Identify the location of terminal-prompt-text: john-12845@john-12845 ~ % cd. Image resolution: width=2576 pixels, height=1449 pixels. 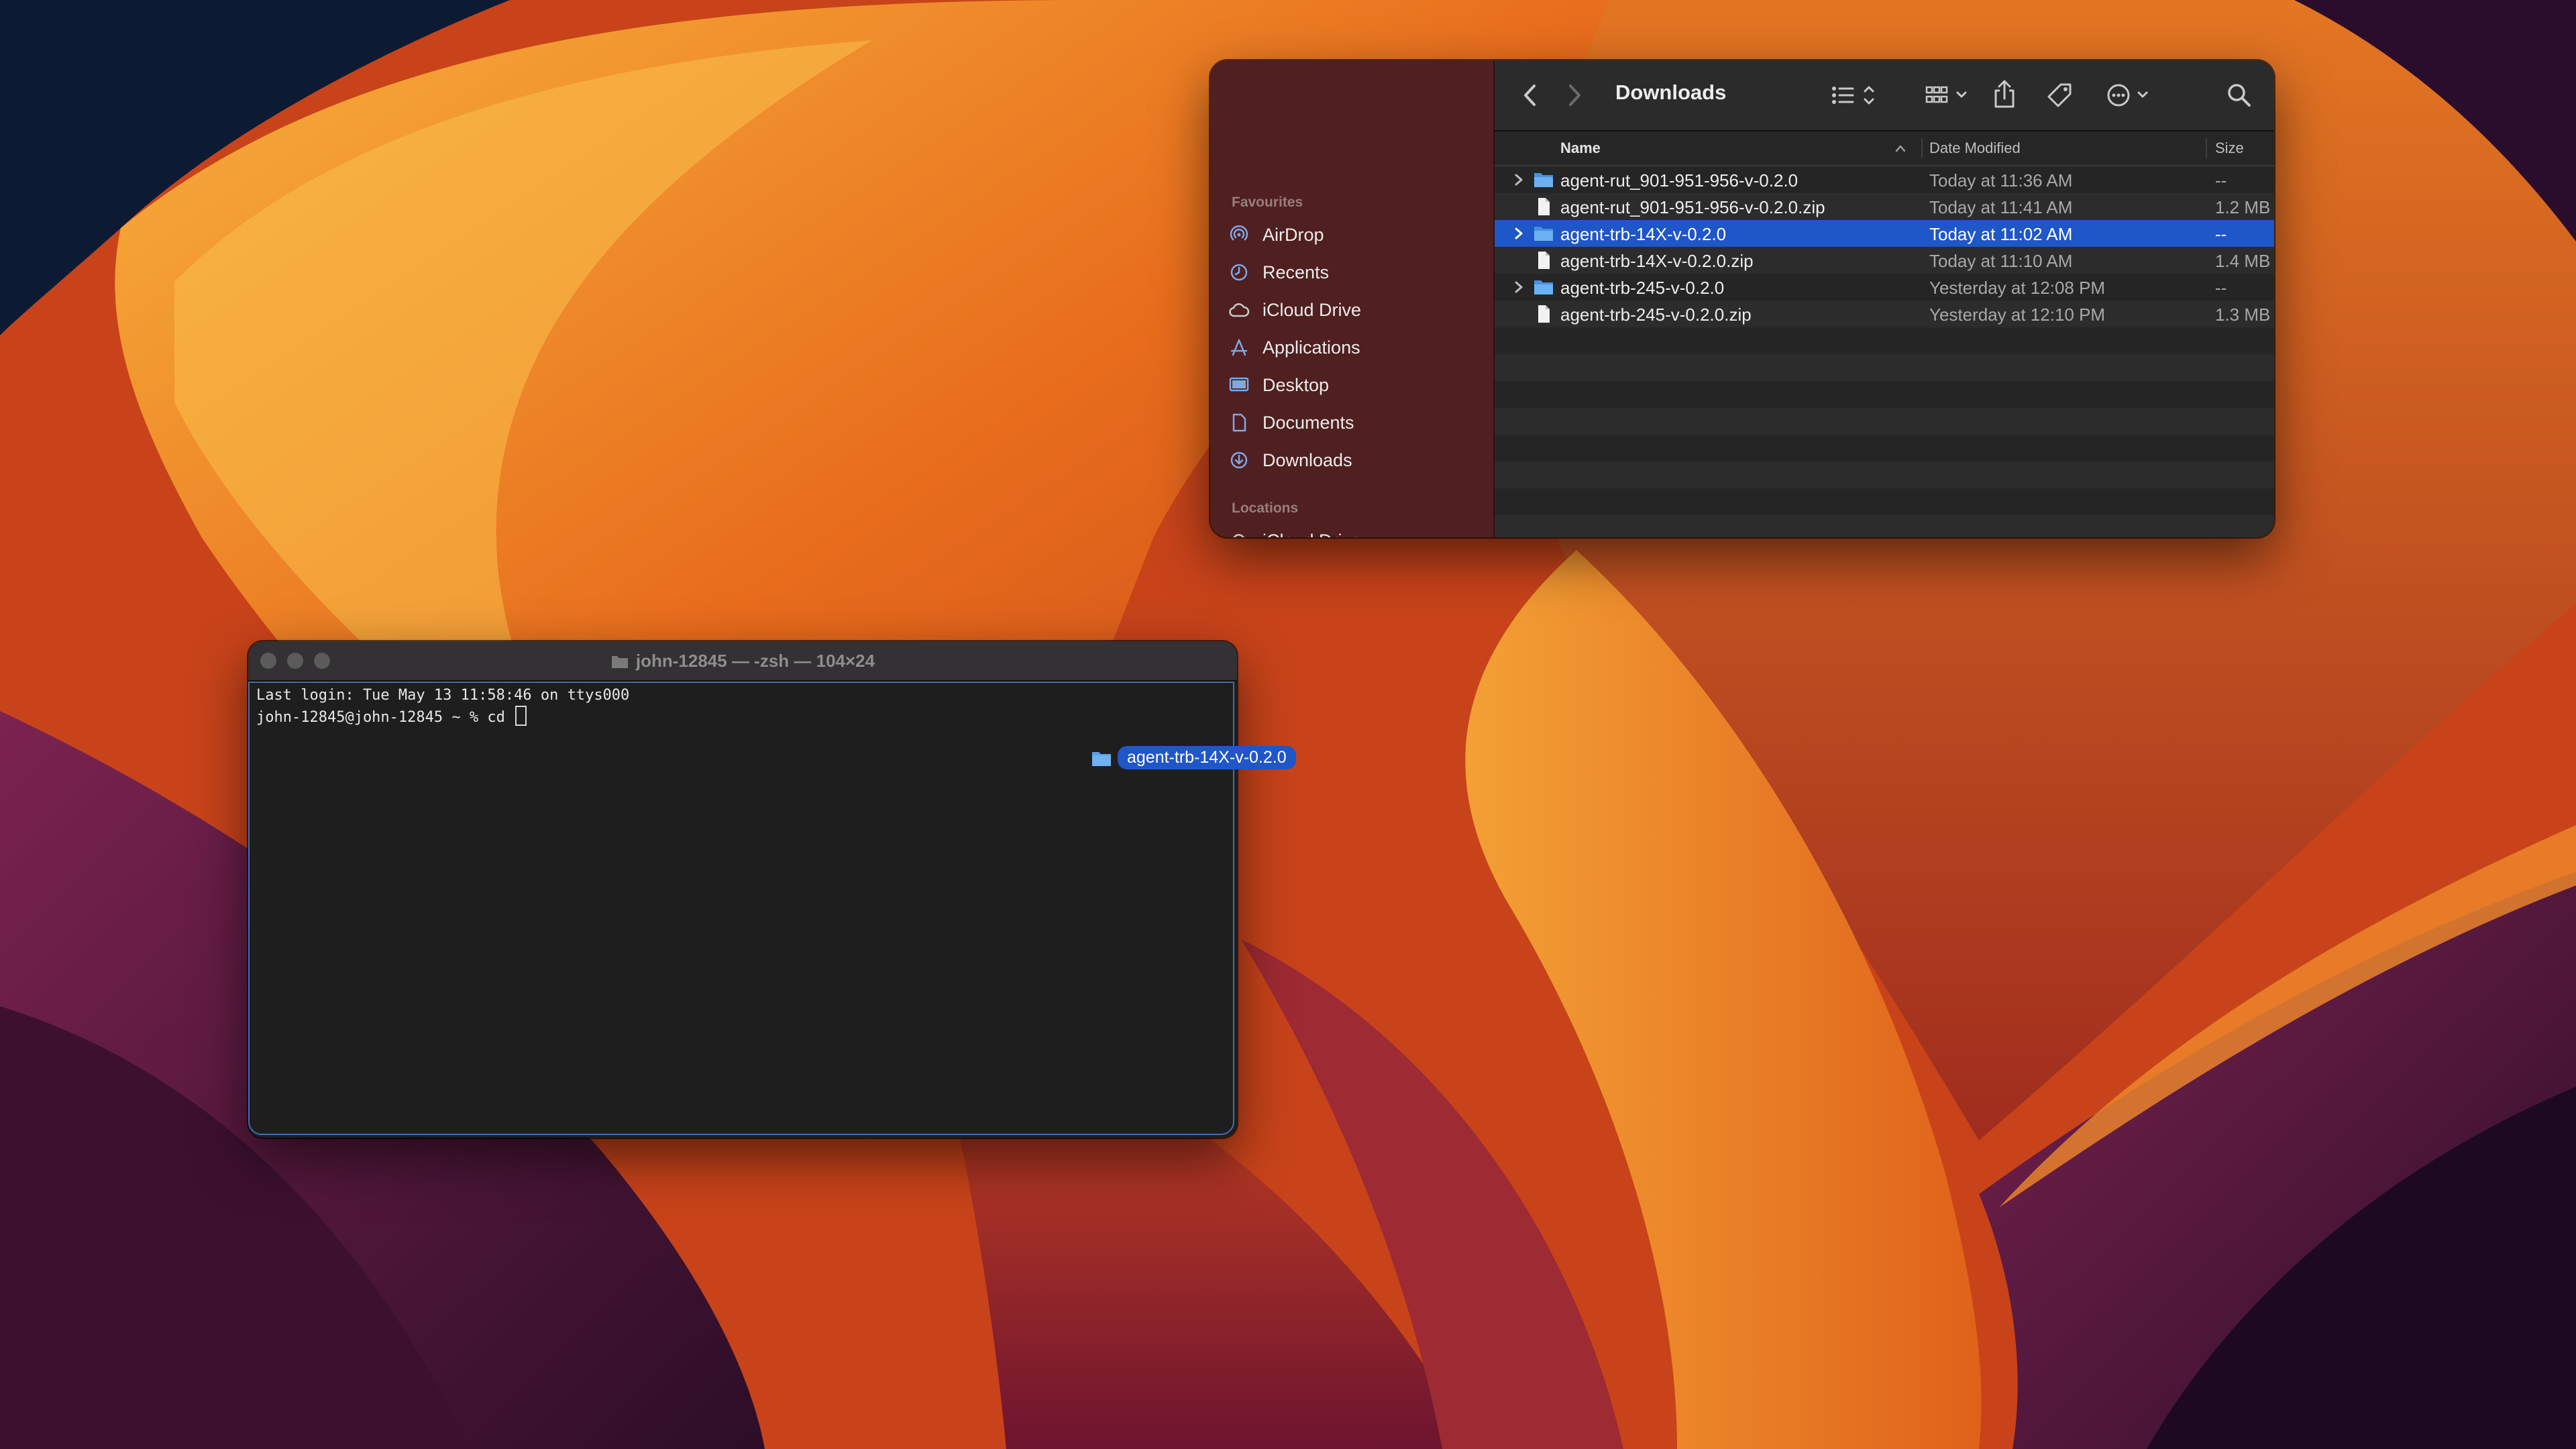
(385, 717).